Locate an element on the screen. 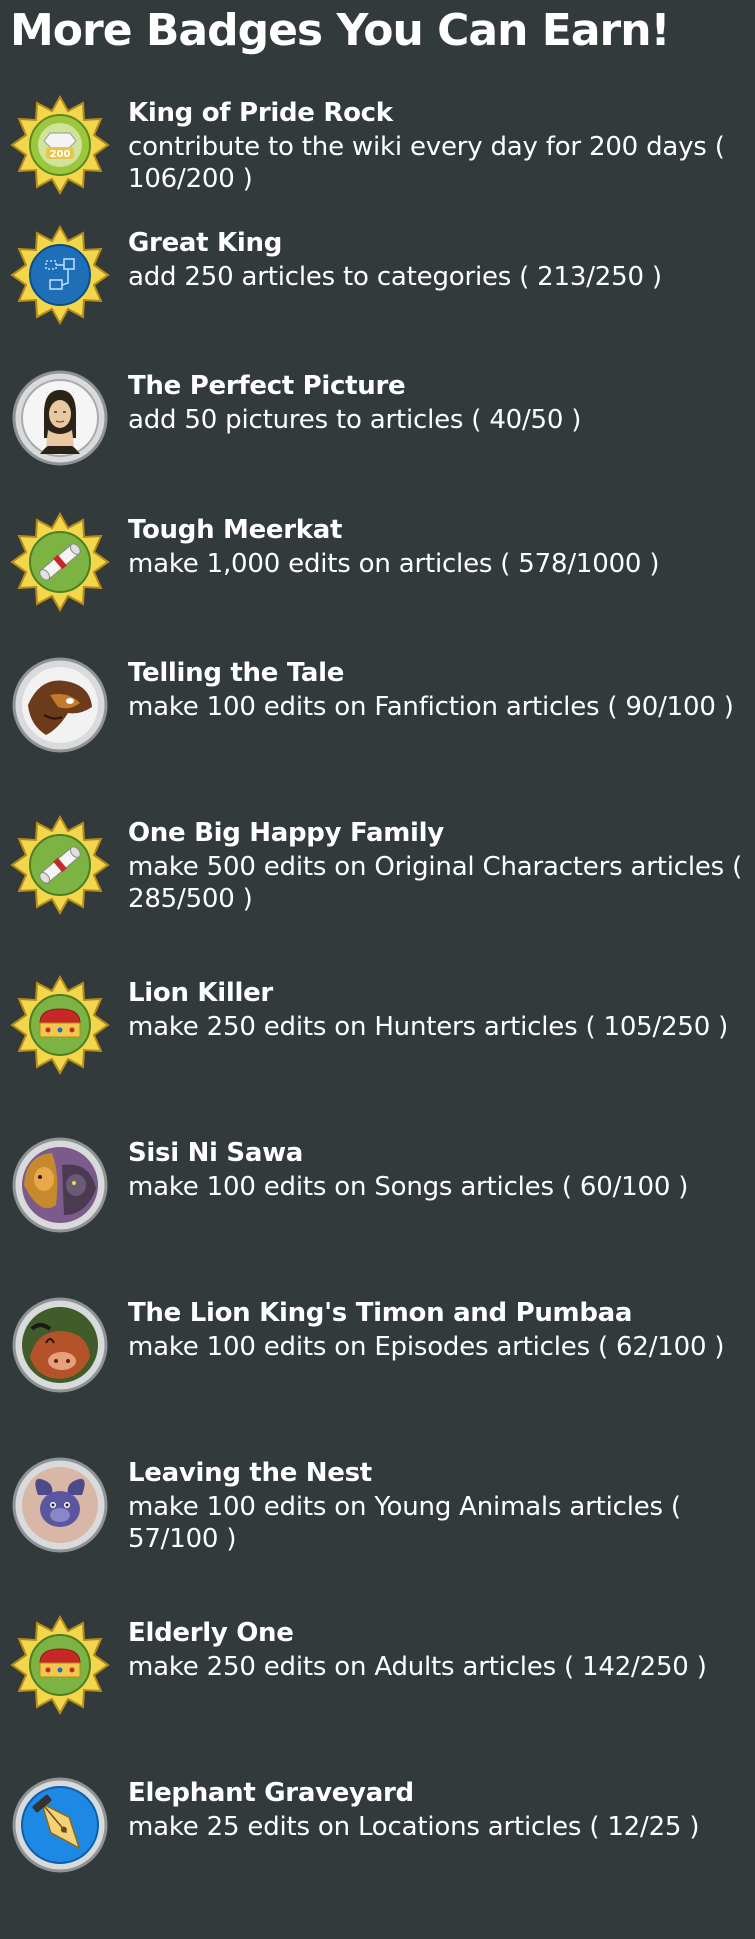 The width and height of the screenshot is (755, 1939). badge-name: Tough Meerkat is located at coordinates (235, 530).